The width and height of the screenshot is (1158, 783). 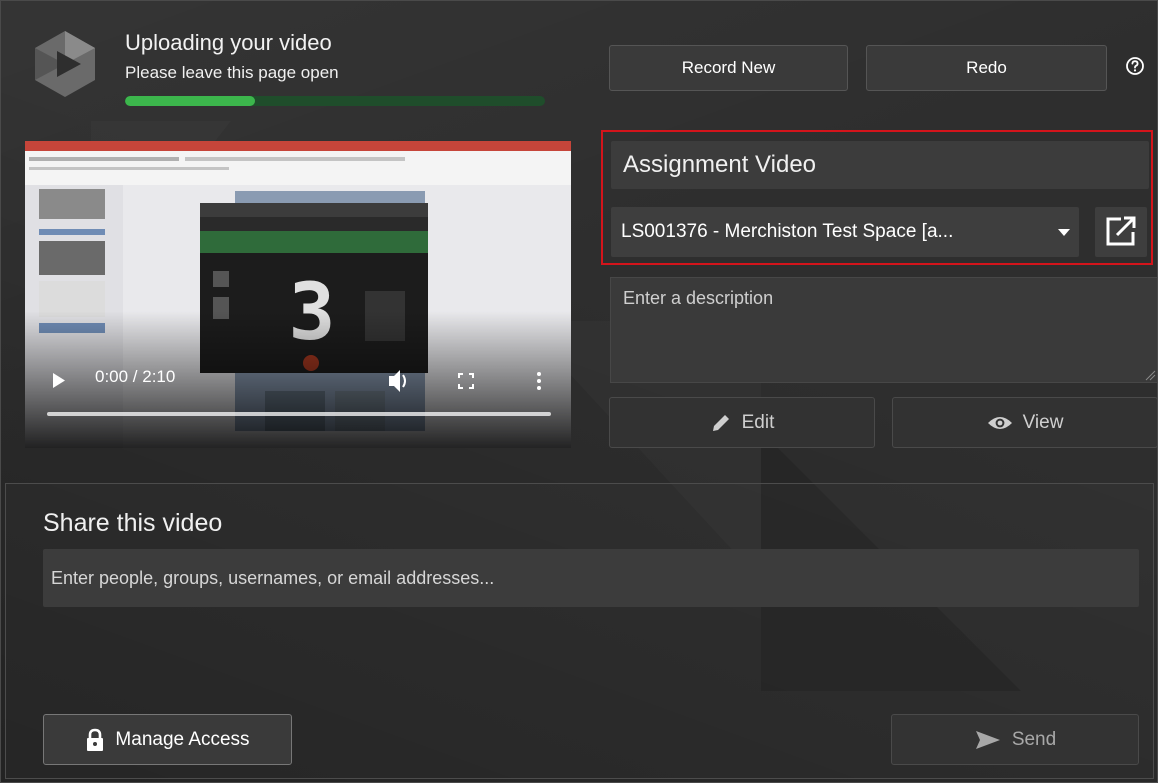 I want to click on lock-icon, so click(x=95, y=739).